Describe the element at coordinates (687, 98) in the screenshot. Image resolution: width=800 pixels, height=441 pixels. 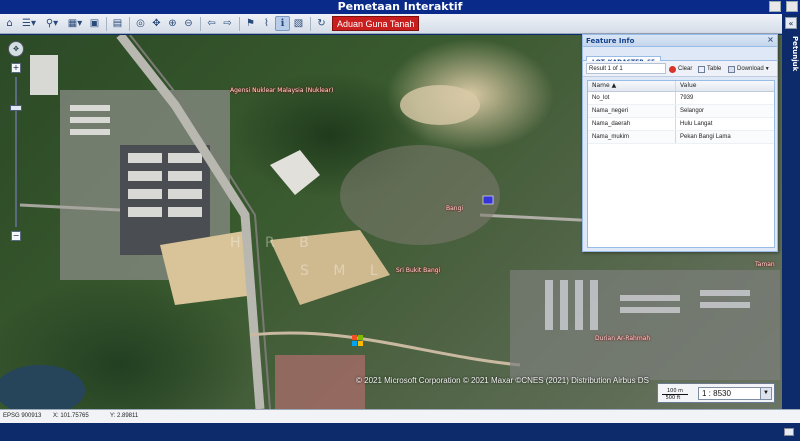
I see `cell-value: 7939` at that location.